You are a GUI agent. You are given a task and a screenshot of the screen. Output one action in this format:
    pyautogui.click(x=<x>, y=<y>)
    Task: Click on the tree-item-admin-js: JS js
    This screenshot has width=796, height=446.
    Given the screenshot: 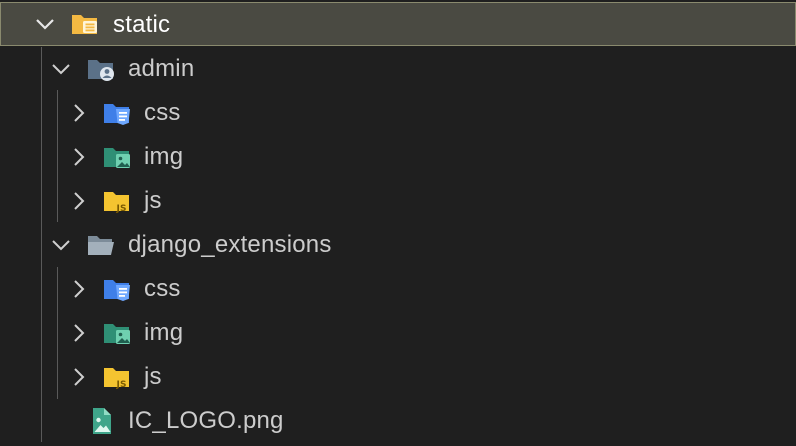 What is the action you would take?
    pyautogui.click(x=398, y=201)
    